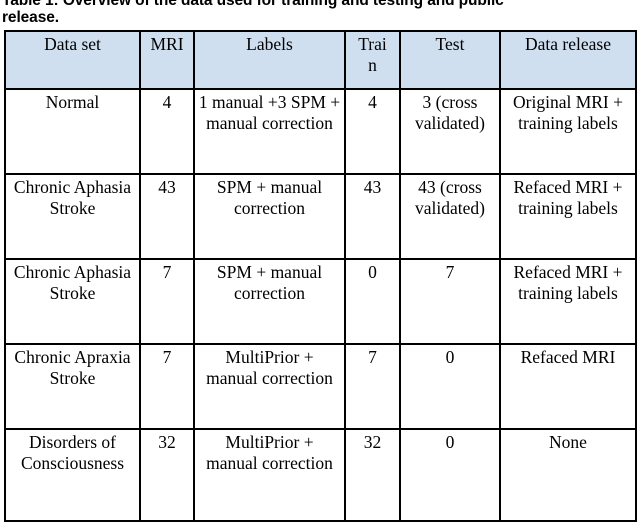 This screenshot has width=640, height=522. I want to click on column-header-train: Trai n, so click(372, 60).